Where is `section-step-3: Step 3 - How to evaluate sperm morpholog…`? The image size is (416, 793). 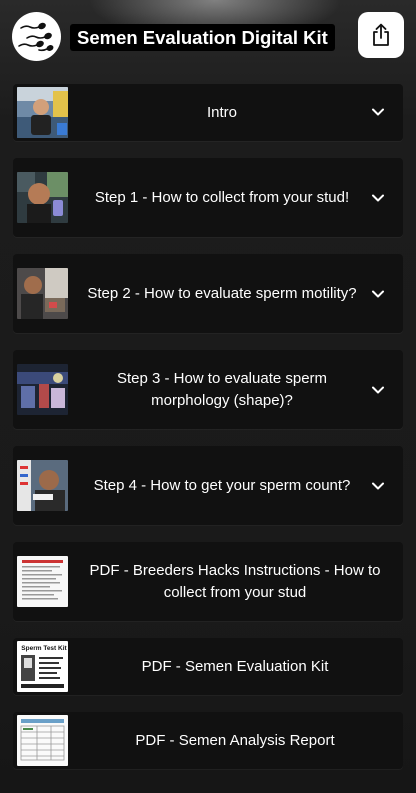
section-step-3: Step 3 - How to evaluate sperm morpholog… is located at coordinates (208, 389).